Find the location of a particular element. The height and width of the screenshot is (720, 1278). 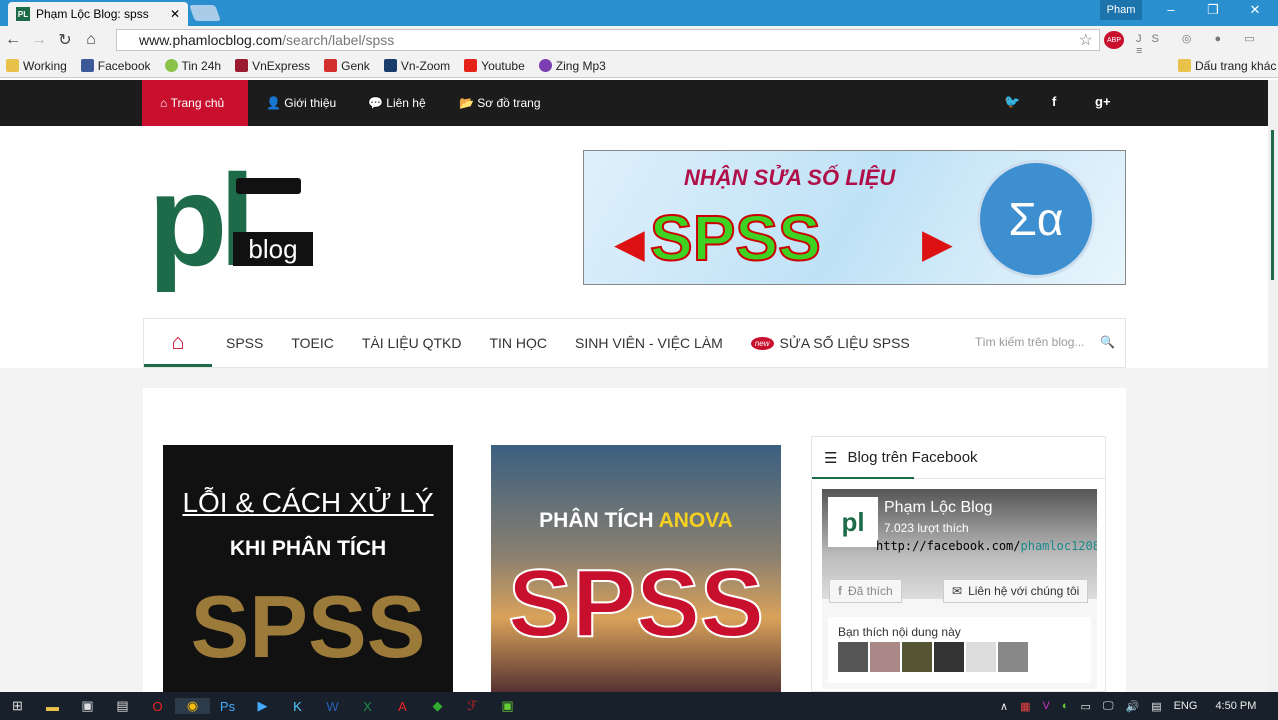

chrome-icon: ◉ is located at coordinates (192, 706).